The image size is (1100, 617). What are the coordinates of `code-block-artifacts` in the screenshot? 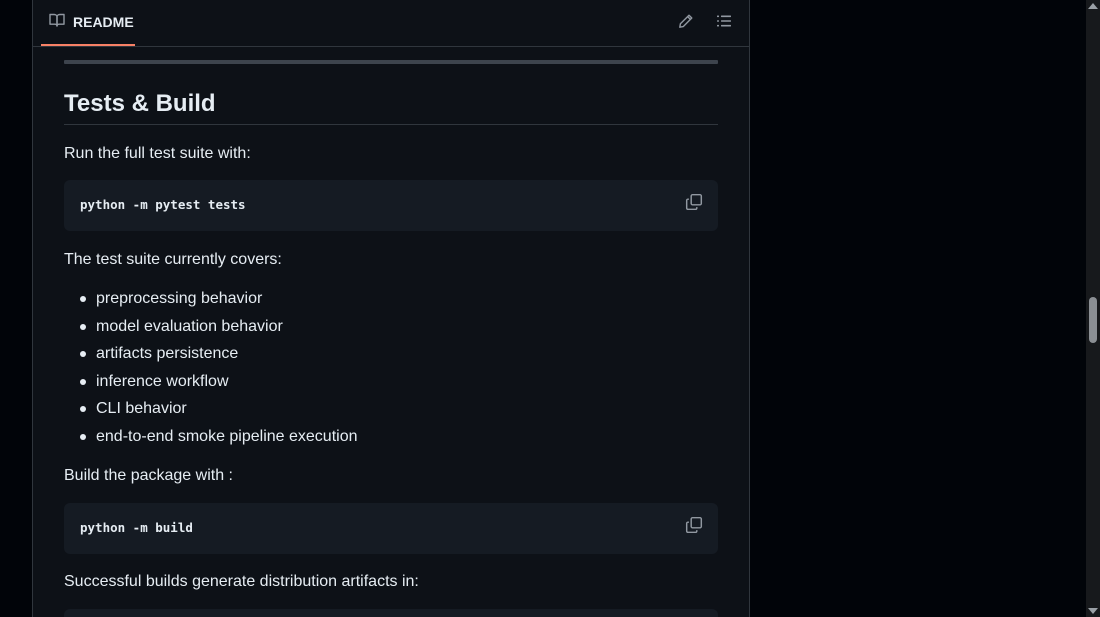 It's located at (391, 613).